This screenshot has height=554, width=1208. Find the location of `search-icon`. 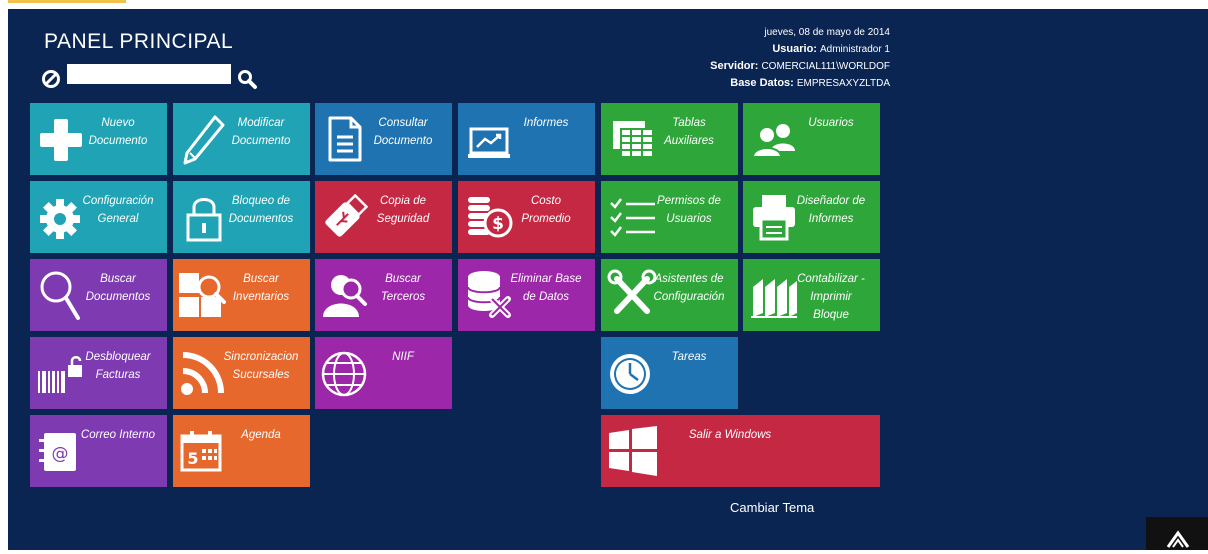

search-icon is located at coordinates (247, 79).